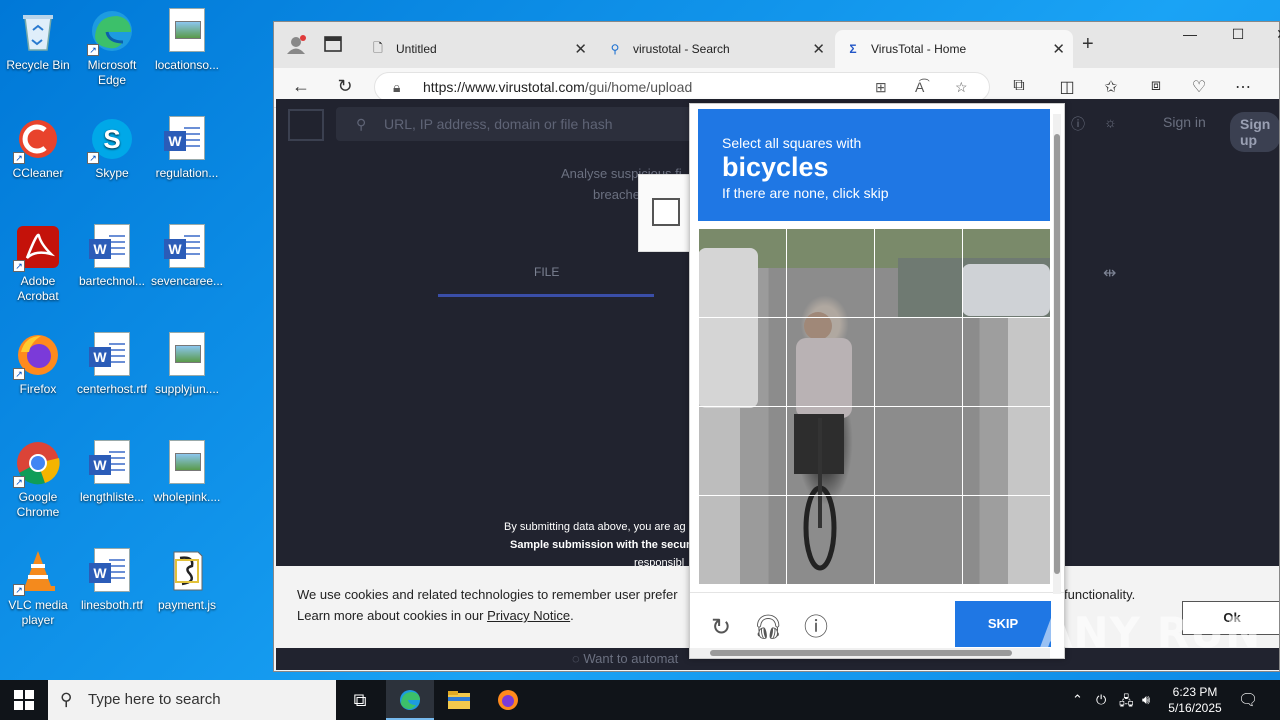  What do you see at coordinates (112, 577) in the screenshot?
I see `desktop-icon-linesboth: W linesboth.rtf` at bounding box center [112, 577].